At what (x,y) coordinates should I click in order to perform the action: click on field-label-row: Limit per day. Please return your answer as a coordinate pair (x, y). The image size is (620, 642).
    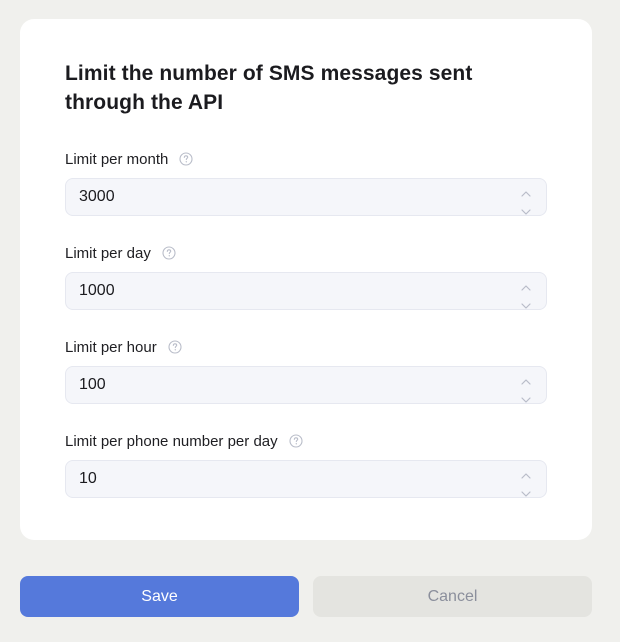
    Looking at the image, I should click on (306, 253).